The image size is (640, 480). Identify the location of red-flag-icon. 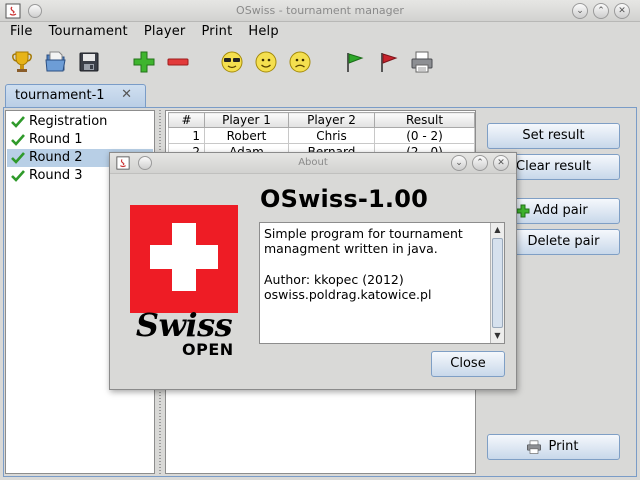
(388, 62).